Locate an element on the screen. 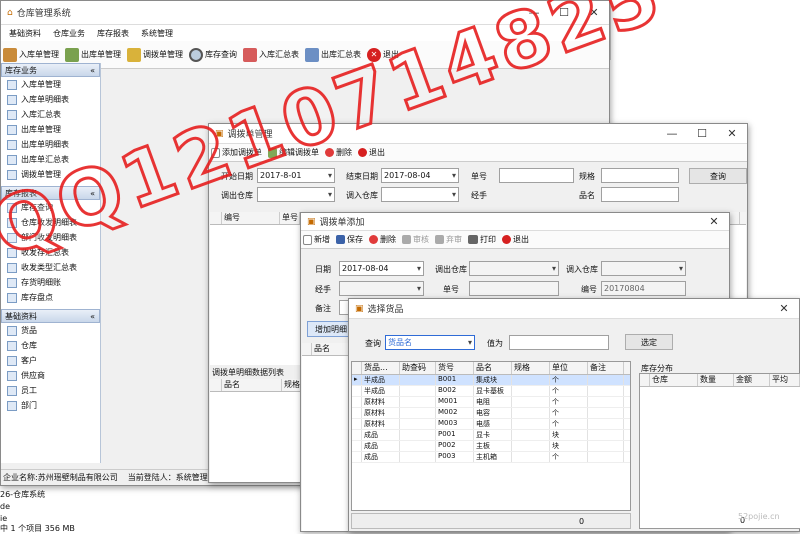  delete-button: 删除 is located at coordinates (382, 239).